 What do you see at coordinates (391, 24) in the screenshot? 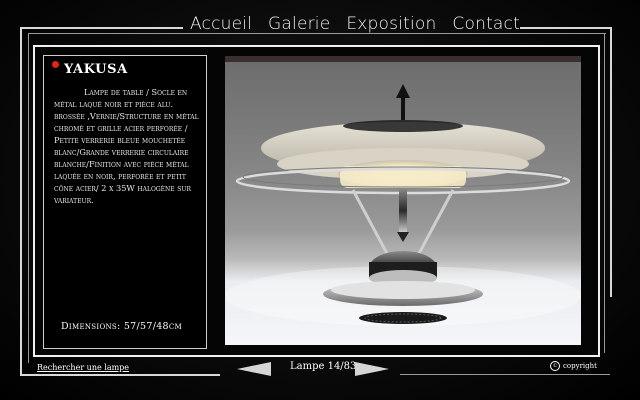
I see `nav-exposition: Exposition` at bounding box center [391, 24].